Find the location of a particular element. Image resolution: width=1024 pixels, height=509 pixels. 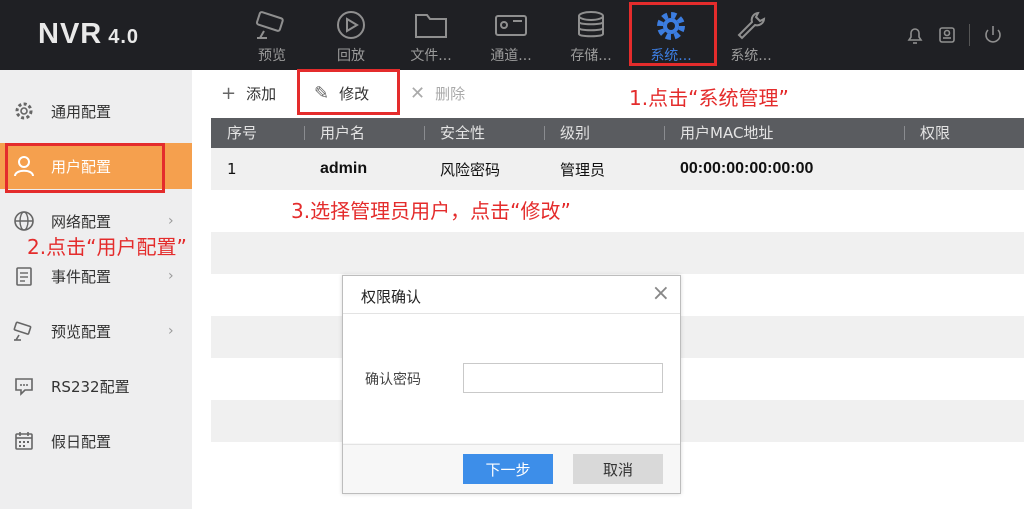

permission-confirm-dialog: 权限确认 × 确认密码 下一步 取消 is located at coordinates (511, 384).